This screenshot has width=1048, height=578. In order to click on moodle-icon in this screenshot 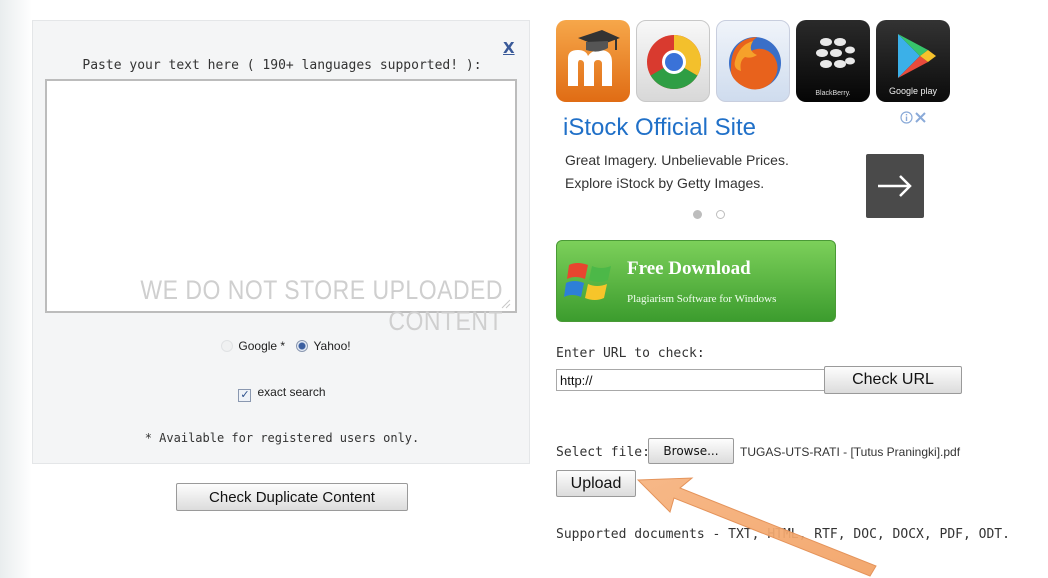, I will do `click(593, 61)`.